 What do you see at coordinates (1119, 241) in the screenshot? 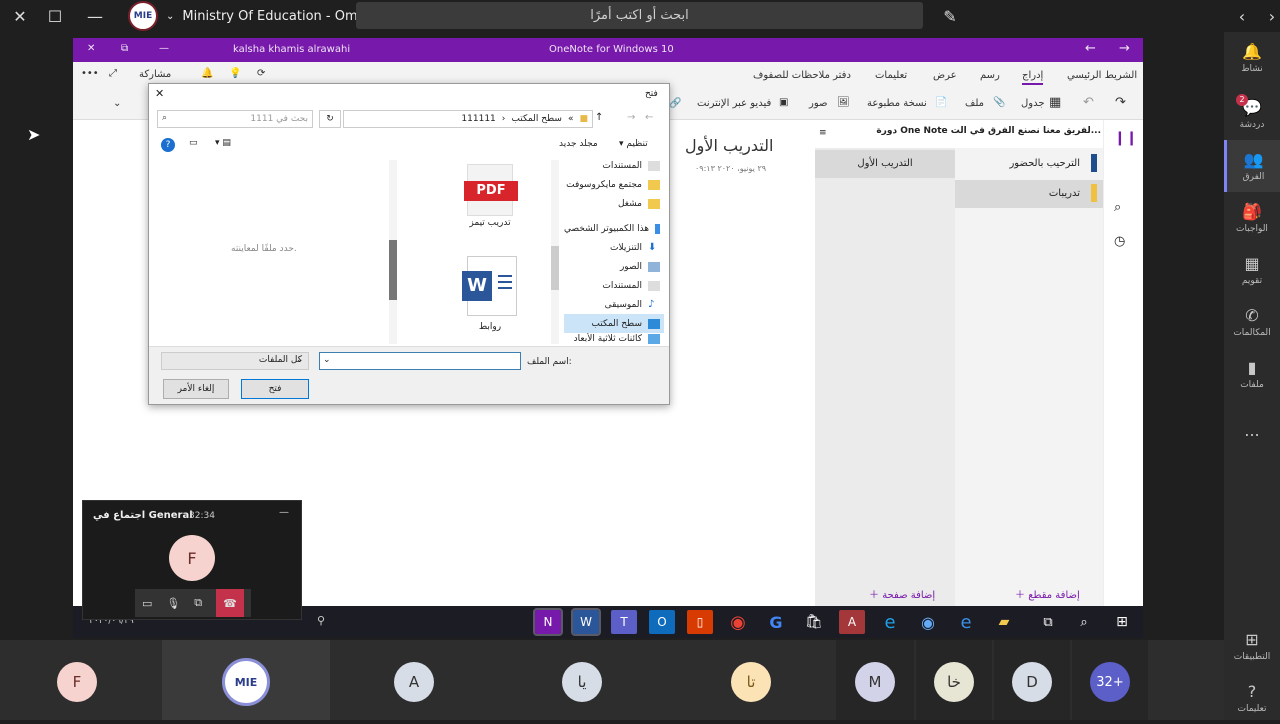
I see `recent-icon: ◷` at bounding box center [1119, 241].